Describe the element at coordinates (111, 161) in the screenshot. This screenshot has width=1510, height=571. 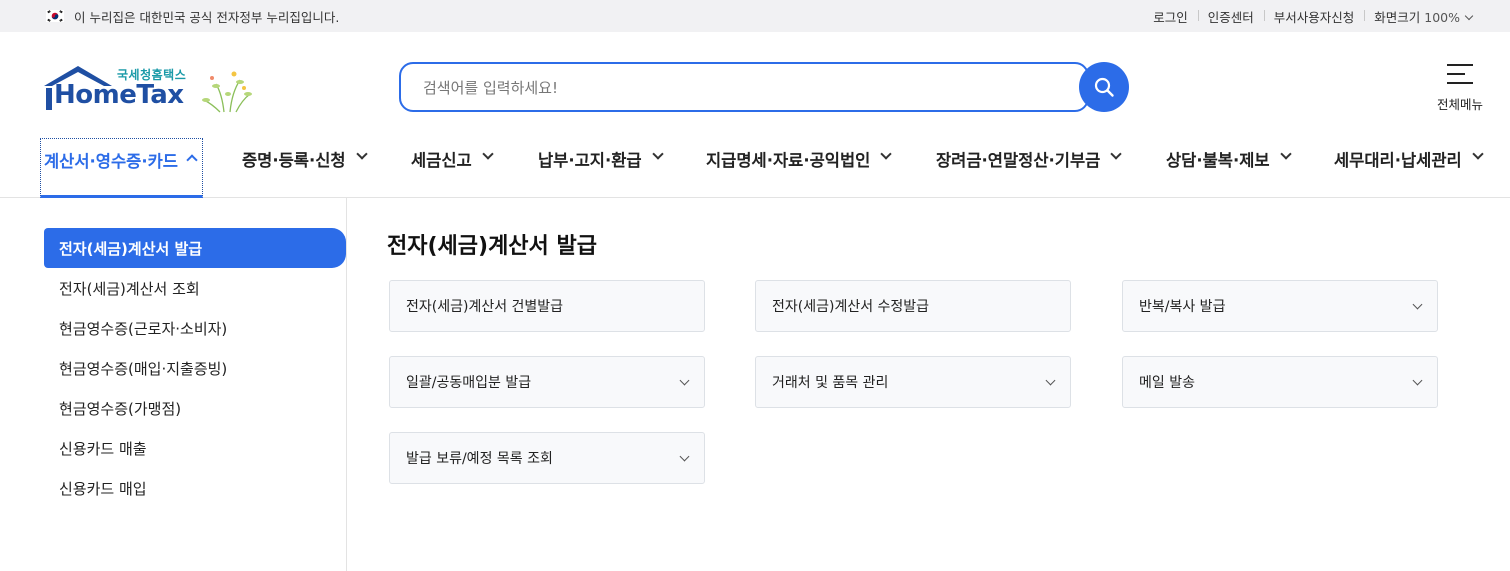
I see `gnb-label: 계산서·영수증·카드` at that location.